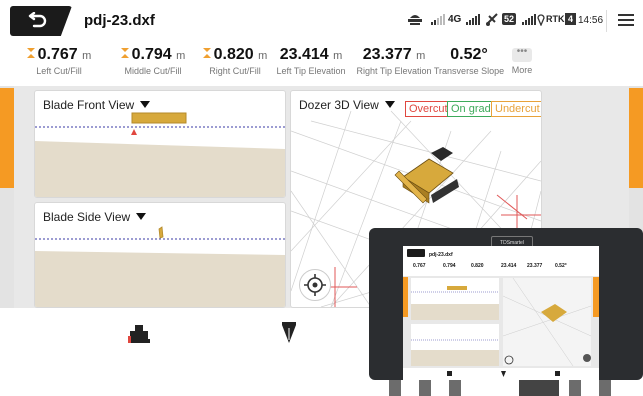 This screenshot has height=396, width=643. I want to click on battery-level: 52, so click(509, 19).